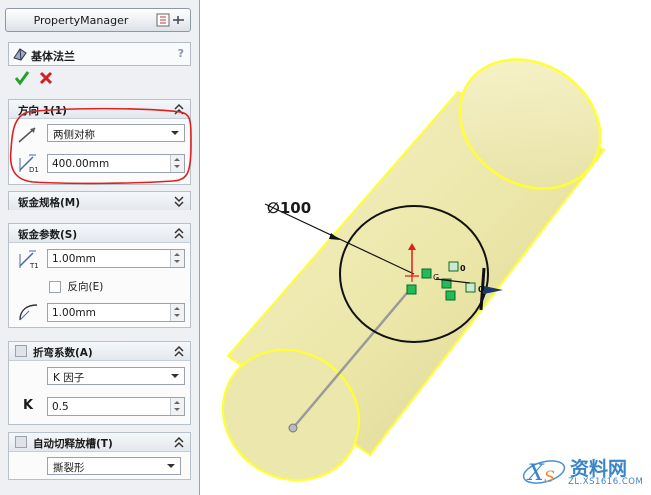 The image size is (651, 495). What do you see at coordinates (34, 266) in the screenshot?
I see `thickness-symbol-label: T1` at bounding box center [34, 266].